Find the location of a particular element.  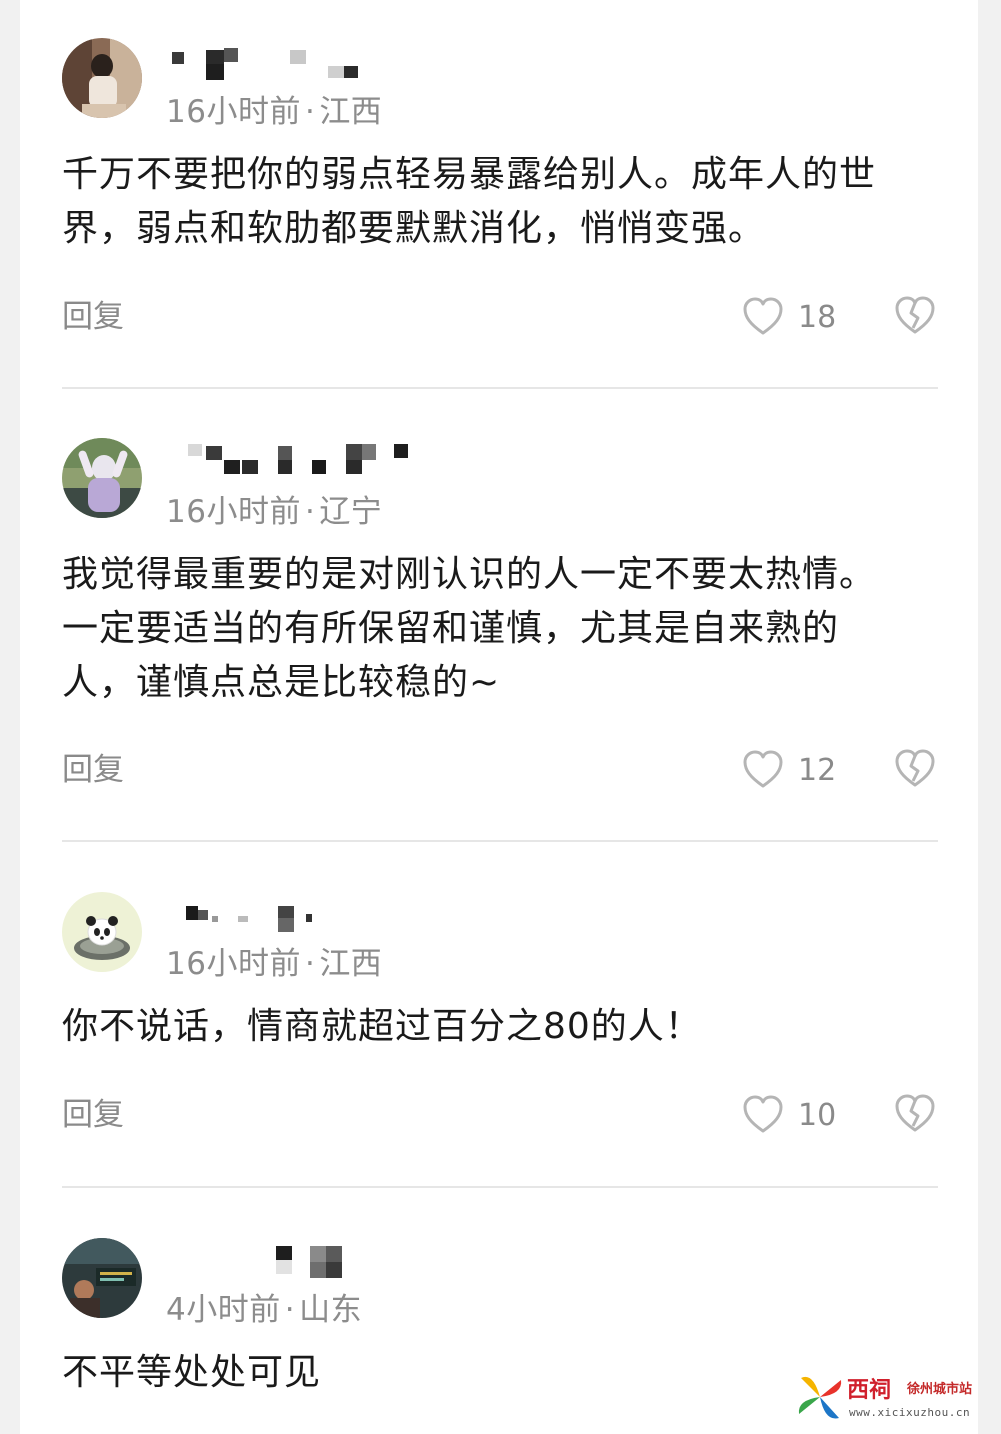

comment-region: 山东 is located at coordinates (331, 1310).